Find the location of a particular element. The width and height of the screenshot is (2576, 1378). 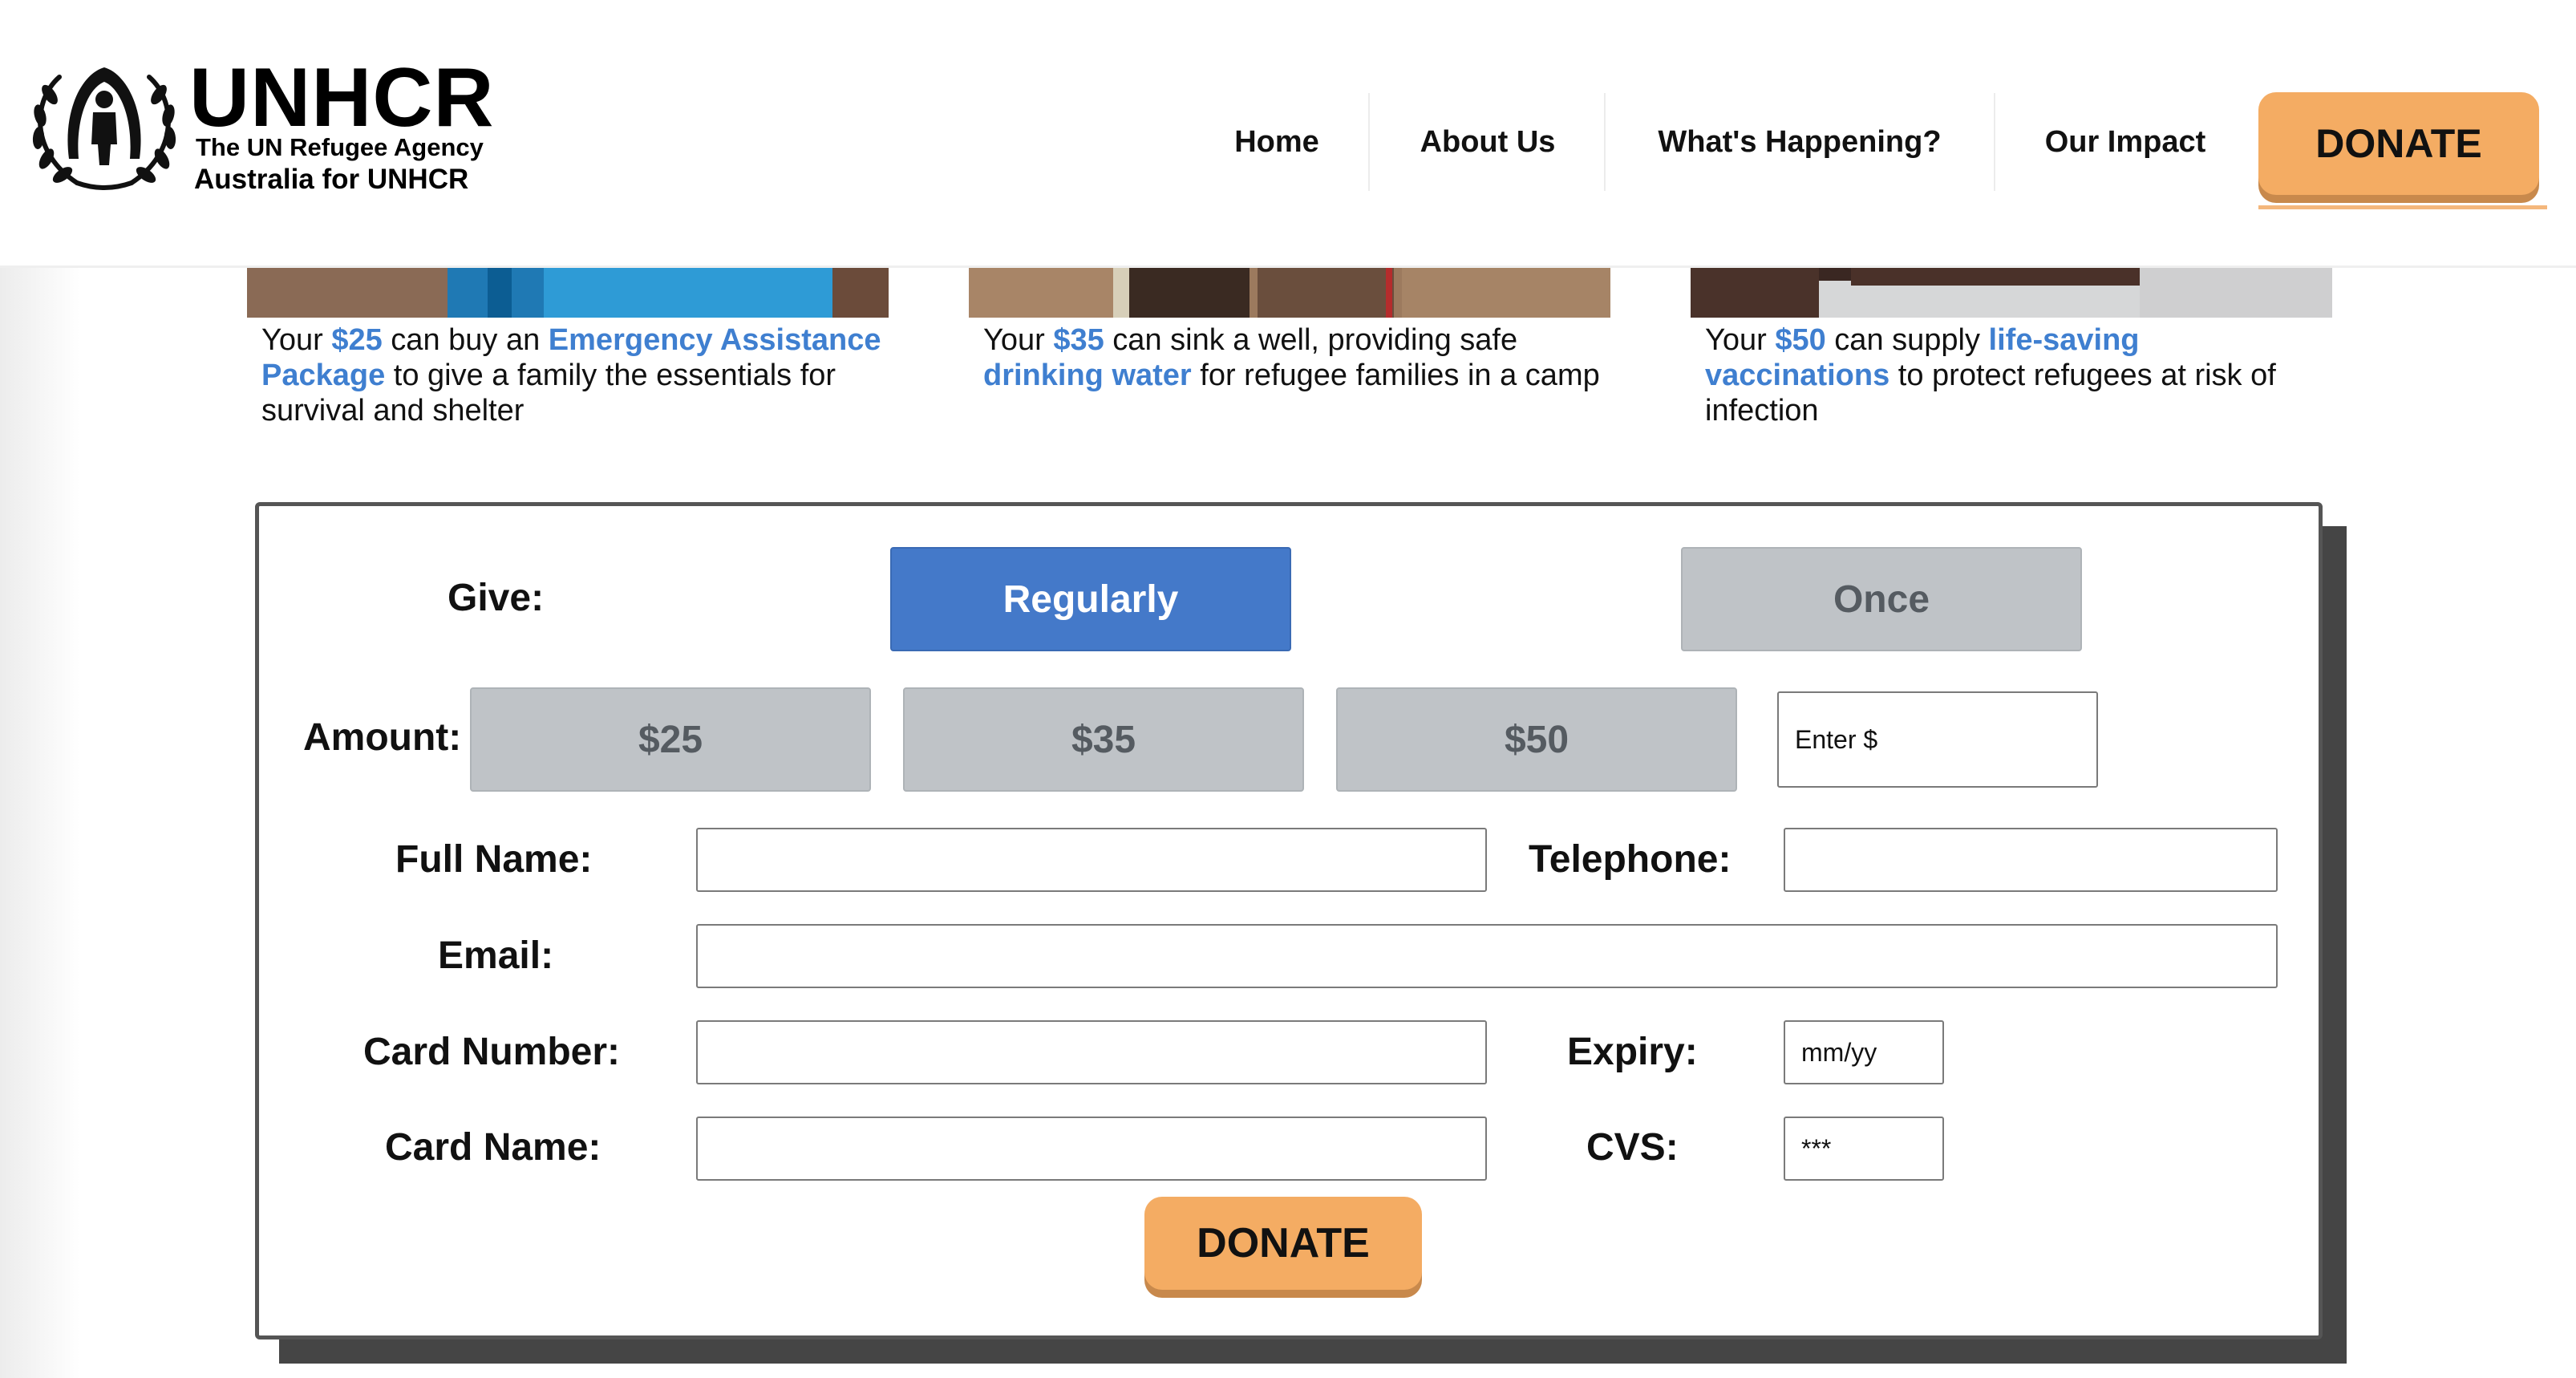

form-donate-button: DONATE is located at coordinates (1283, 1243).